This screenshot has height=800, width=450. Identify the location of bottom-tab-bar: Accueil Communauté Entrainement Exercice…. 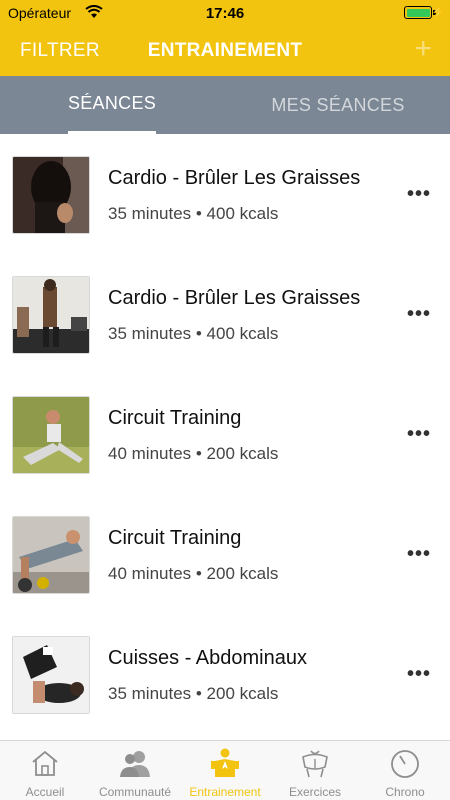
(225, 770).